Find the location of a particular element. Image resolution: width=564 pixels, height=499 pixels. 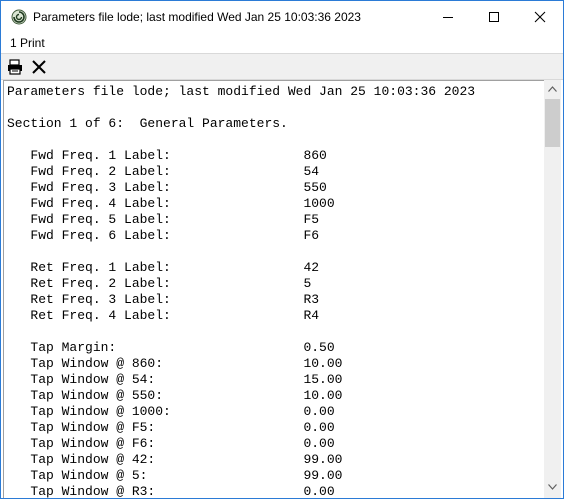

maximize-icon is located at coordinates (494, 17).